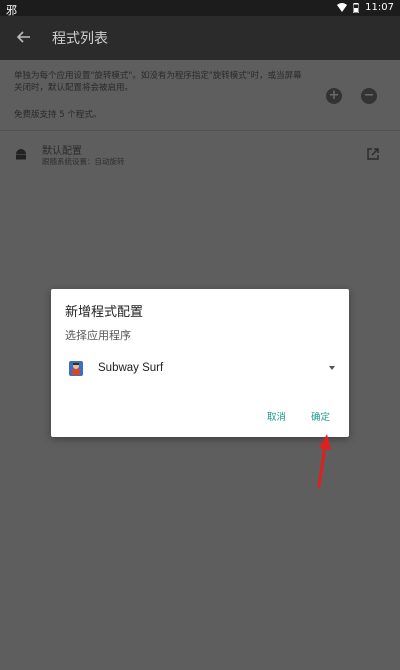 This screenshot has width=400, height=670. Describe the element at coordinates (24, 37) in the screenshot. I see `back-arrow-icon` at that location.